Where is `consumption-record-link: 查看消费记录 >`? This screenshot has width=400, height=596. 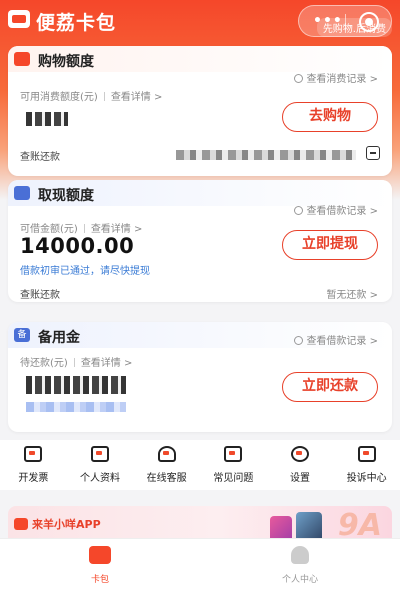
consumption-record-link: 查看消费记录 > is located at coordinates (336, 77).